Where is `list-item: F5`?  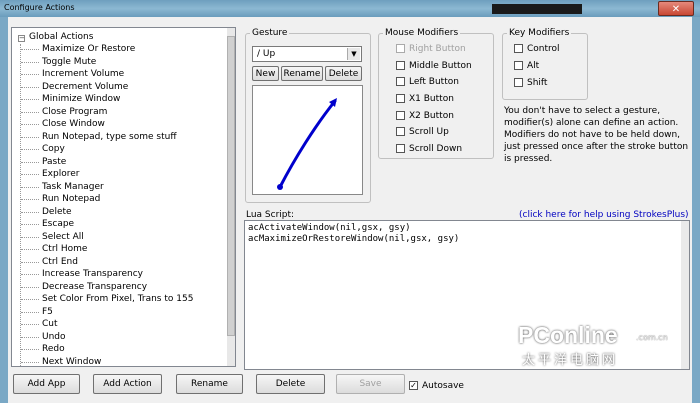 list-item: F5 is located at coordinates (102, 312).